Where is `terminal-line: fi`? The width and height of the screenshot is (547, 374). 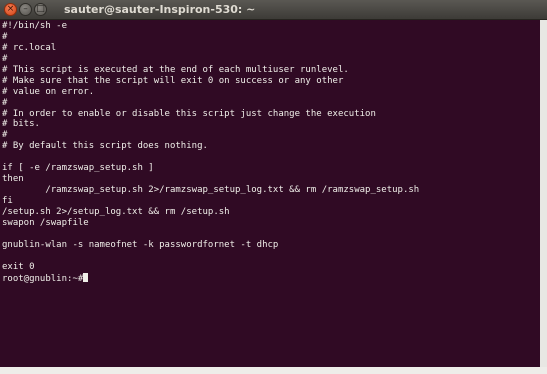
terminal-line: fi is located at coordinates (7, 201).